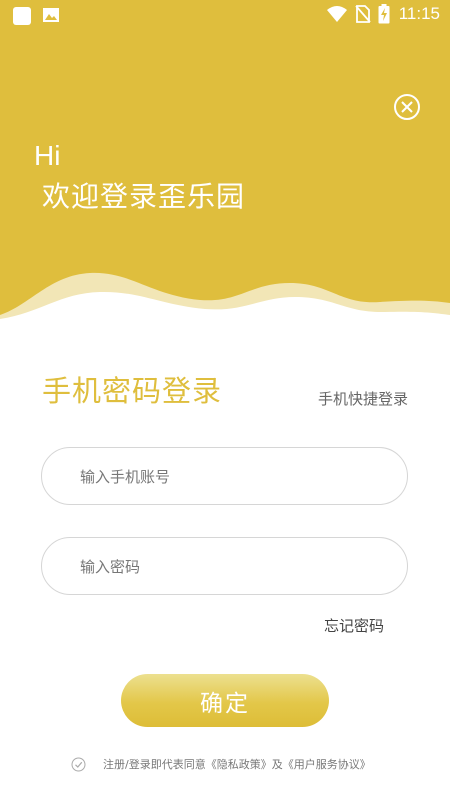 Image resolution: width=450 pixels, height=800 pixels. Describe the element at coordinates (78, 764) in the screenshot. I see `checkbox-check-icon` at that location.